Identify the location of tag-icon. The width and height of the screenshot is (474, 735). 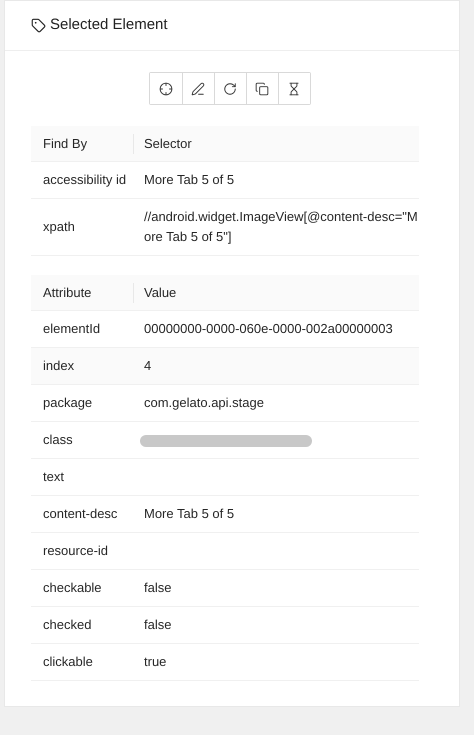
(38, 25).